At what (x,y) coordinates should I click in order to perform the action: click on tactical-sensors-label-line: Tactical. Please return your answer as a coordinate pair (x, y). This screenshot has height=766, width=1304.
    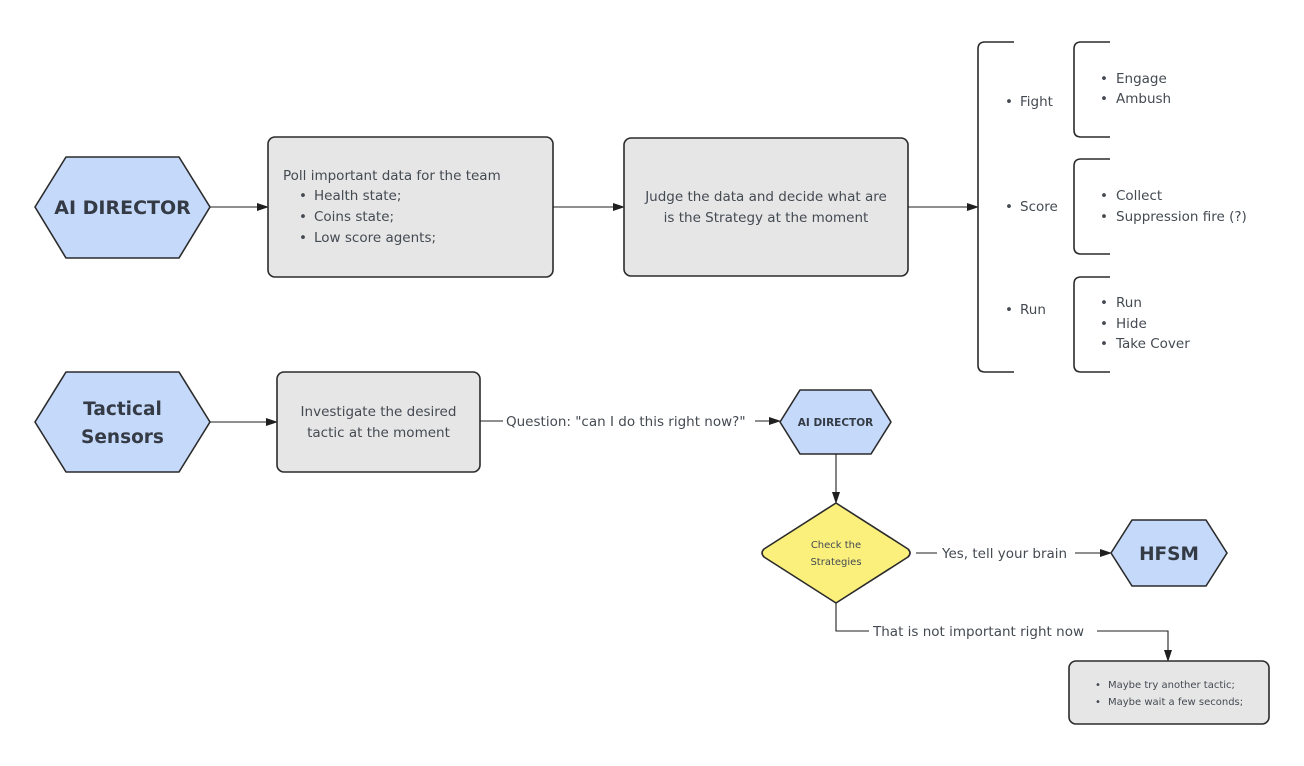
    Looking at the image, I should click on (122, 409).